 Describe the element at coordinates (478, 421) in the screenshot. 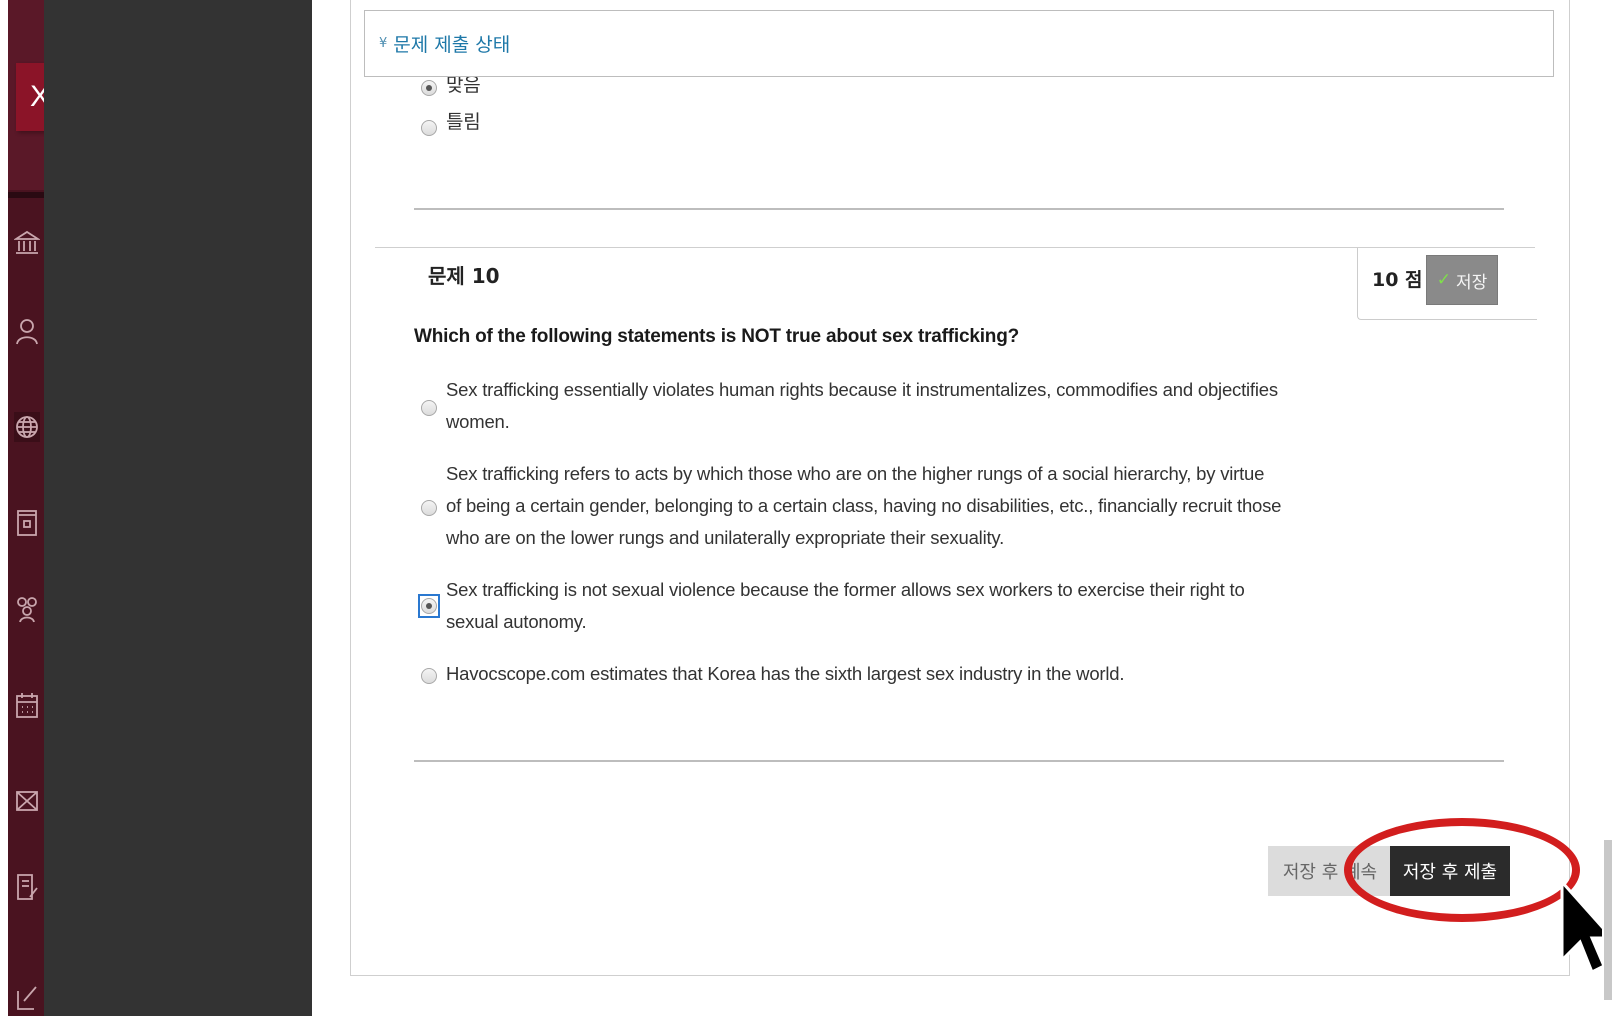

I see `option-1-line-2: women.` at that location.